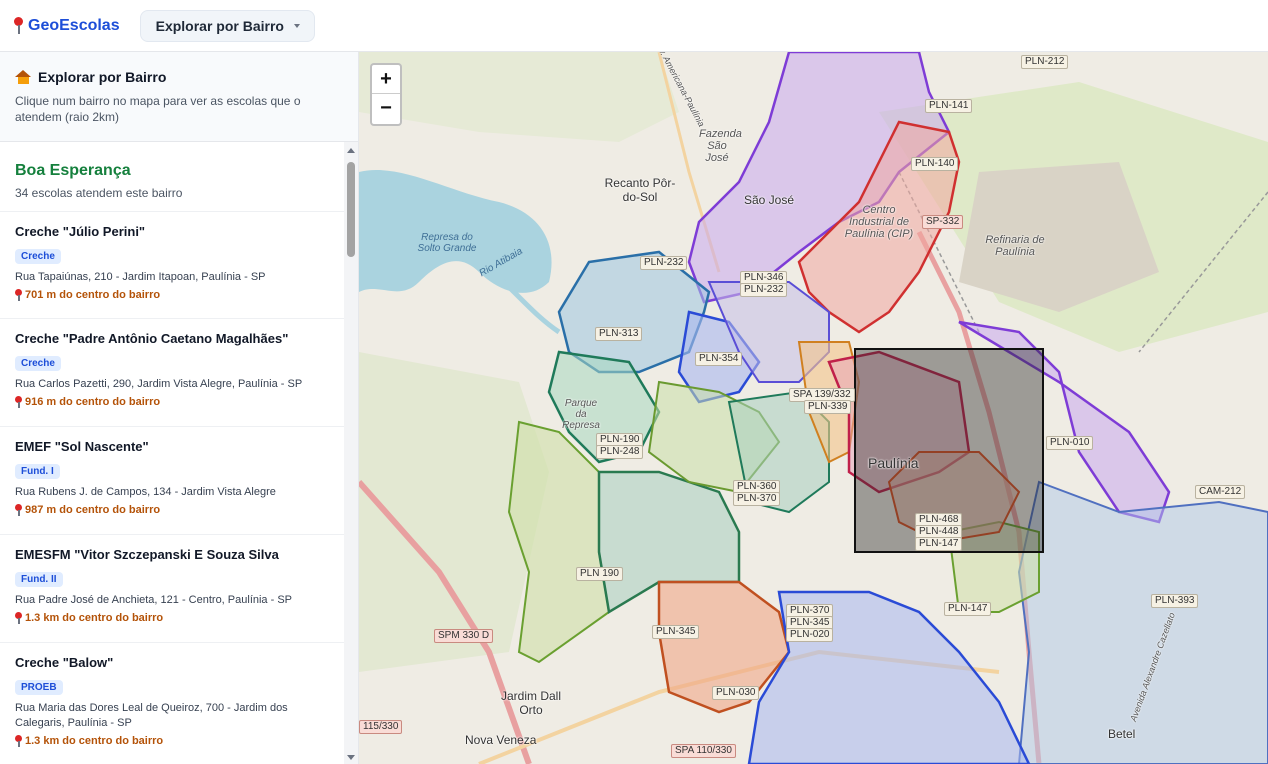  I want to click on place-label: Paulínia, so click(893, 463).